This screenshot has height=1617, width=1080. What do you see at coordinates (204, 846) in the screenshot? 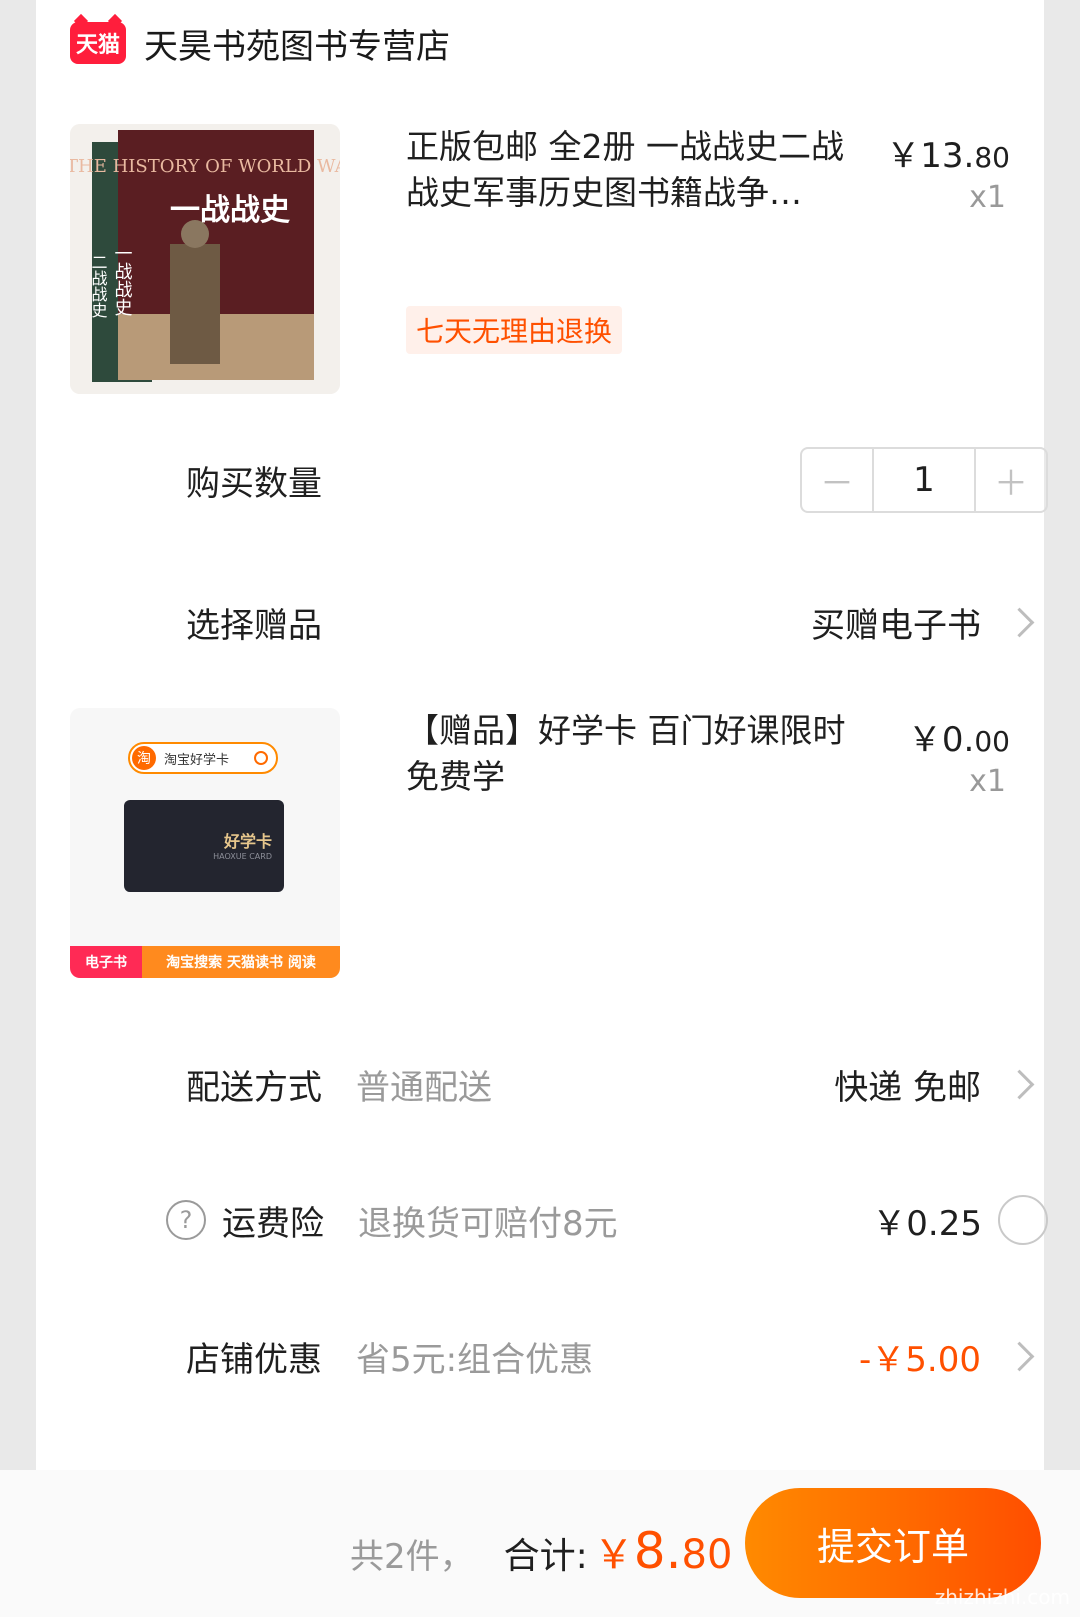
I see `gift-card-graphic: 好学卡 HAOXUE CARD` at bounding box center [204, 846].